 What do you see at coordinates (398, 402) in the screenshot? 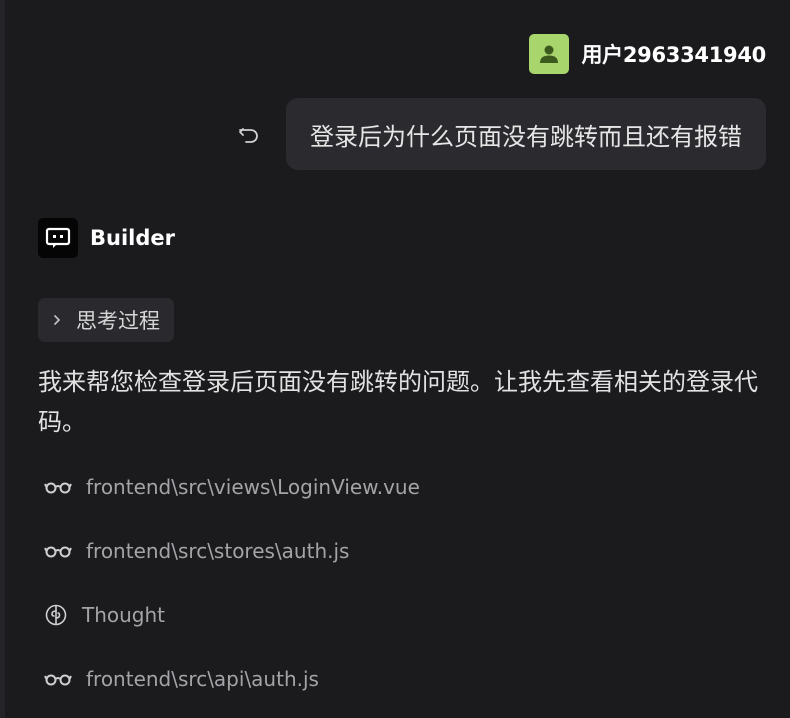
I see `assistant-message: 我来帮您检查登录后页面没有跳转的问题。让我先查看相关的登录代码。` at bounding box center [398, 402].